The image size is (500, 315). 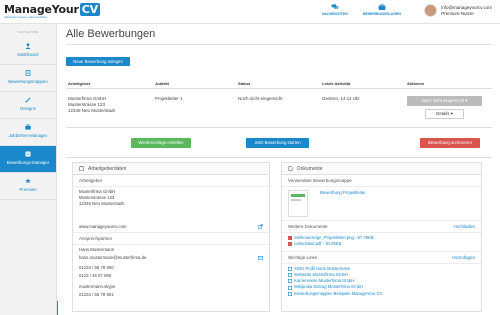 I want to click on sidebar-item-label: Bewerbungs-Manager, so click(x=28, y=162).